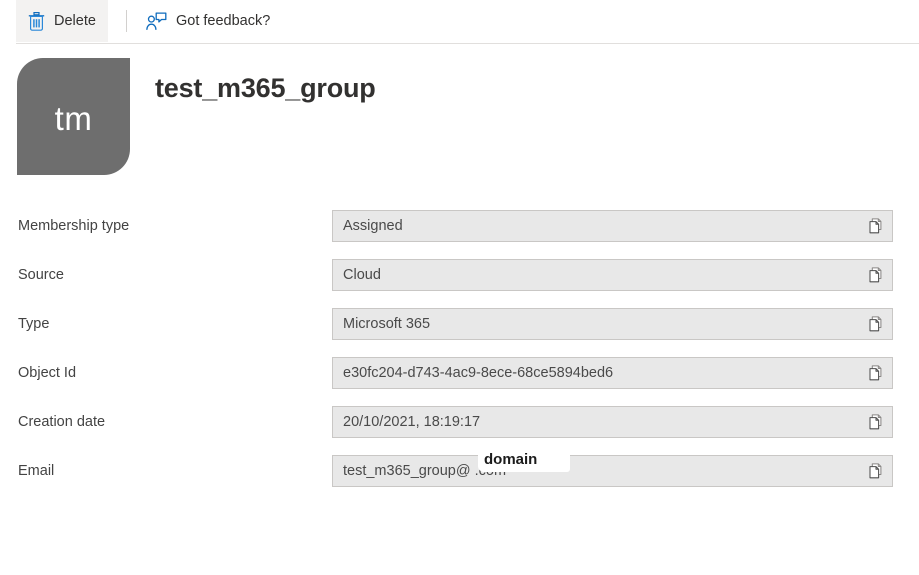 The height and width of the screenshot is (575, 919). I want to click on membership-type-field: Assigned, so click(612, 226).